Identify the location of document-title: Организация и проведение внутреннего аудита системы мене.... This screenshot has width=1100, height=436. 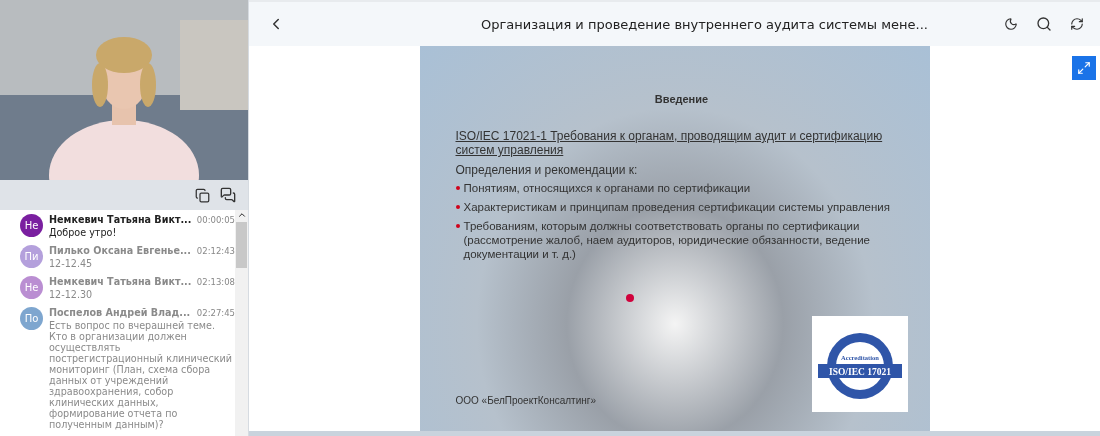
(704, 24).